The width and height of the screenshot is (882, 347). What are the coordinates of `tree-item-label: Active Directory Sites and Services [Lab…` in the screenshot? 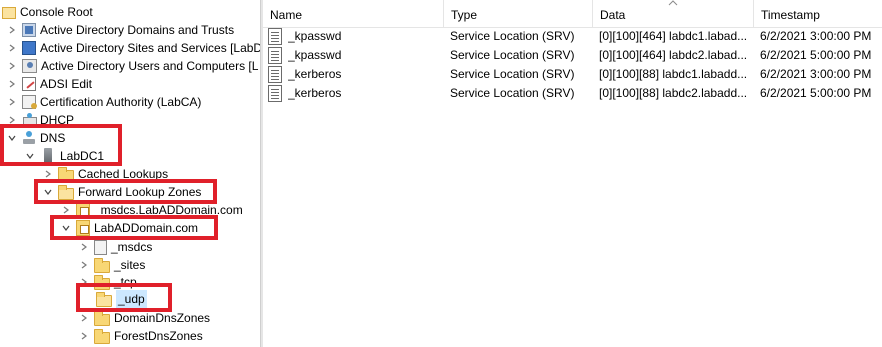 It's located at (151, 48).